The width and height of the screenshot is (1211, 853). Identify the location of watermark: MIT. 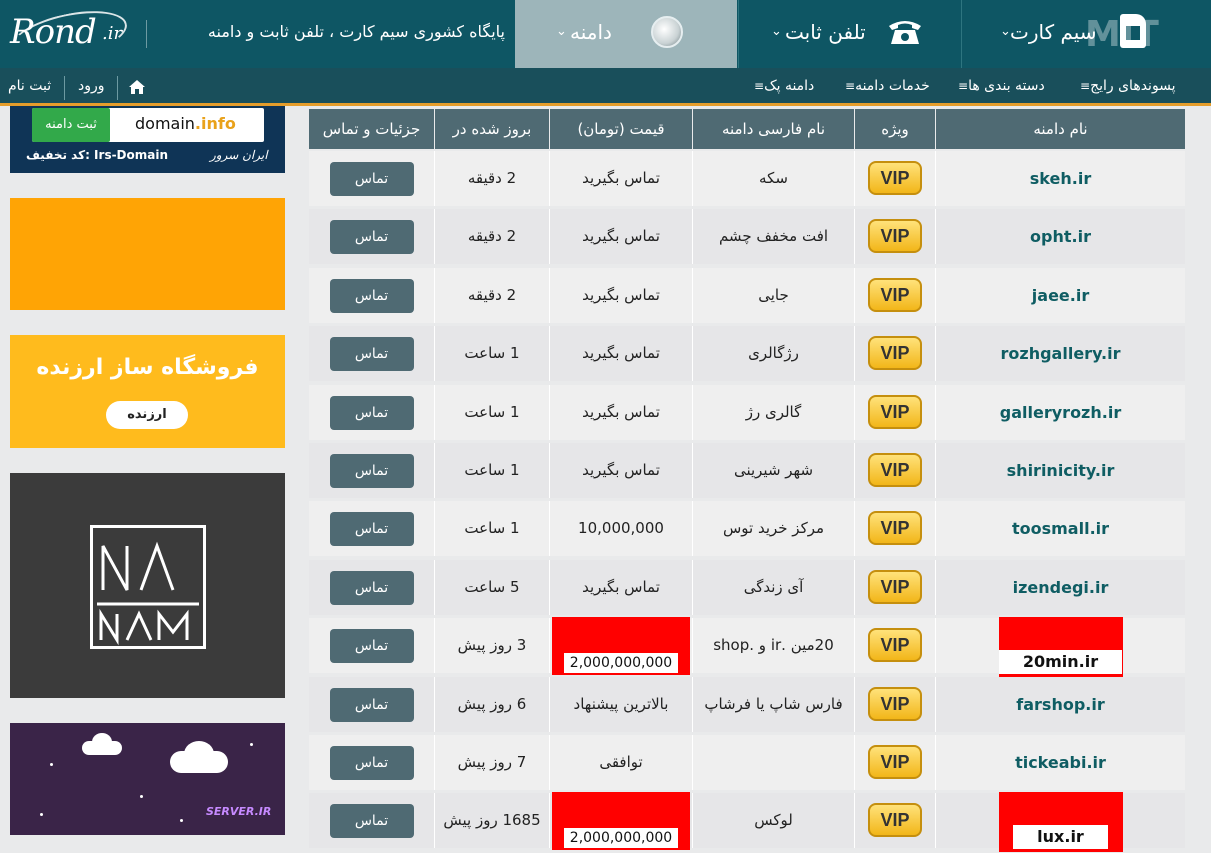
(1122, 34).